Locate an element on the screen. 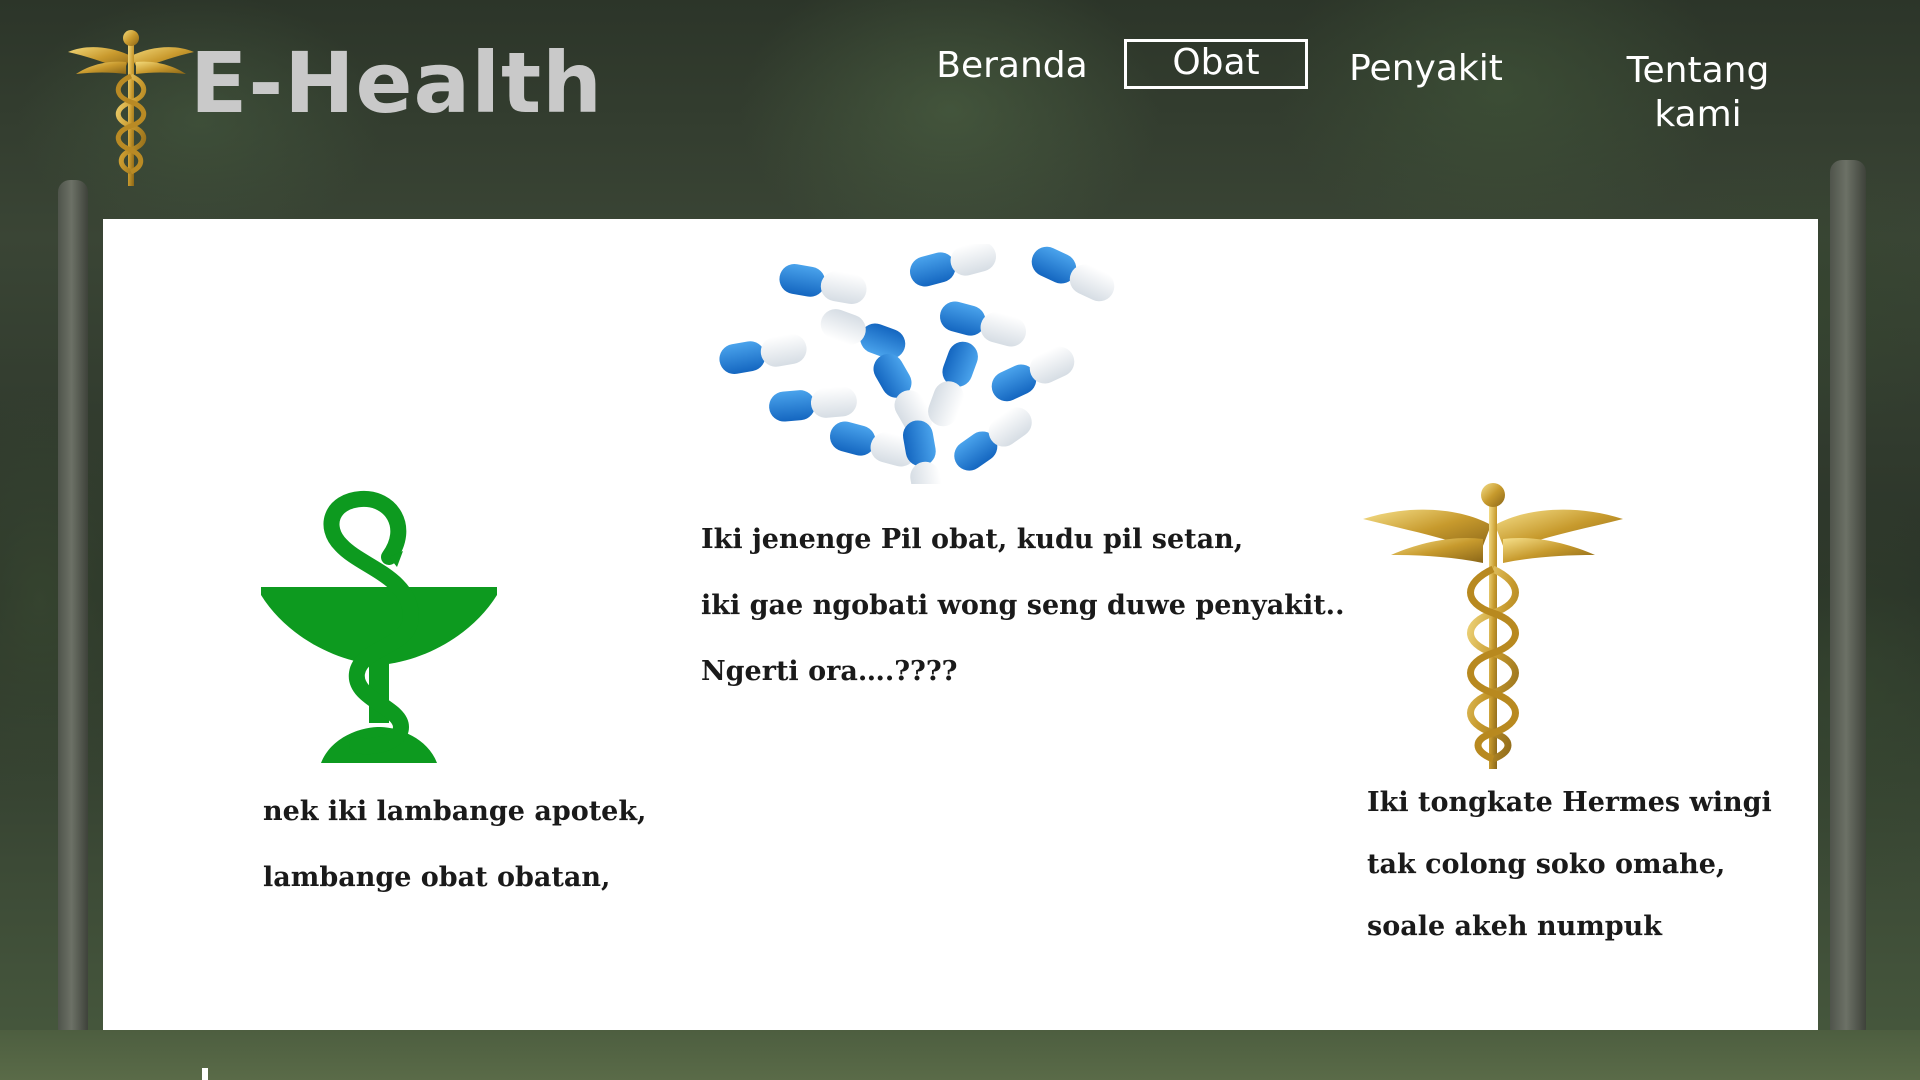 The image size is (1920, 1080). nav-item-beranda: Beranda is located at coordinates (1012, 66).